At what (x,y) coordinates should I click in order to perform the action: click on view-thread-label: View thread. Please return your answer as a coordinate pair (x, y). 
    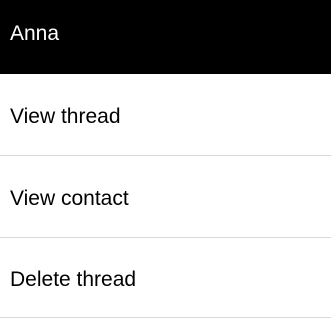
    Looking at the image, I should click on (65, 116).